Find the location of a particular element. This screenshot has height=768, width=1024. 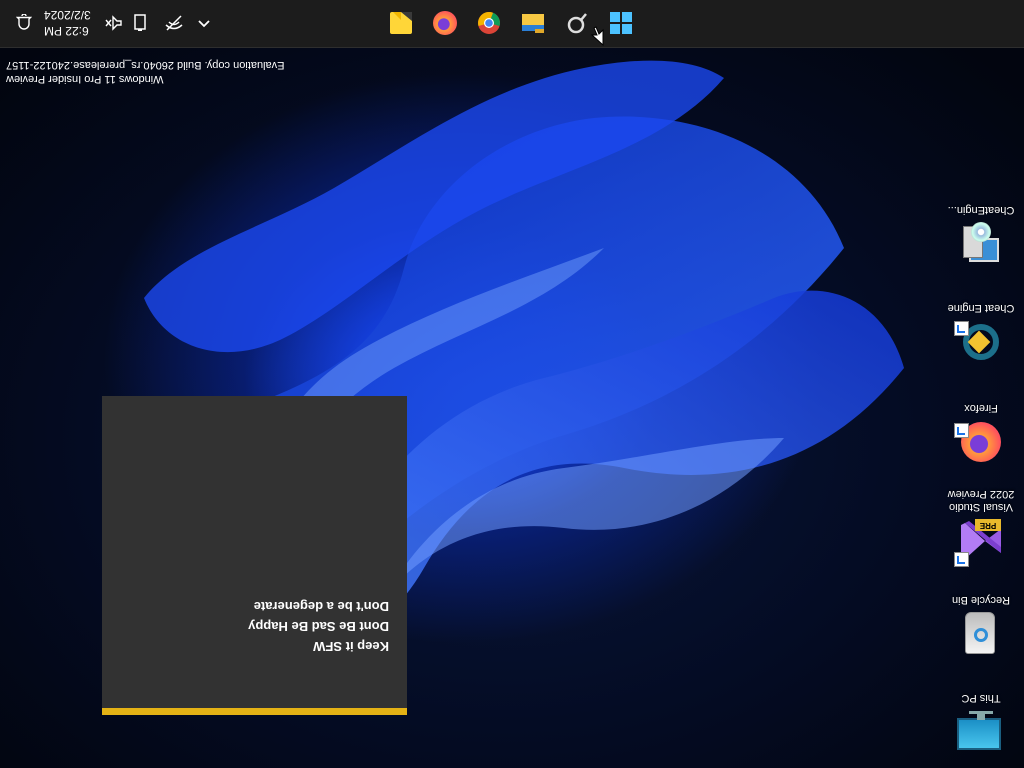

chrome-icon is located at coordinates (489, 22).